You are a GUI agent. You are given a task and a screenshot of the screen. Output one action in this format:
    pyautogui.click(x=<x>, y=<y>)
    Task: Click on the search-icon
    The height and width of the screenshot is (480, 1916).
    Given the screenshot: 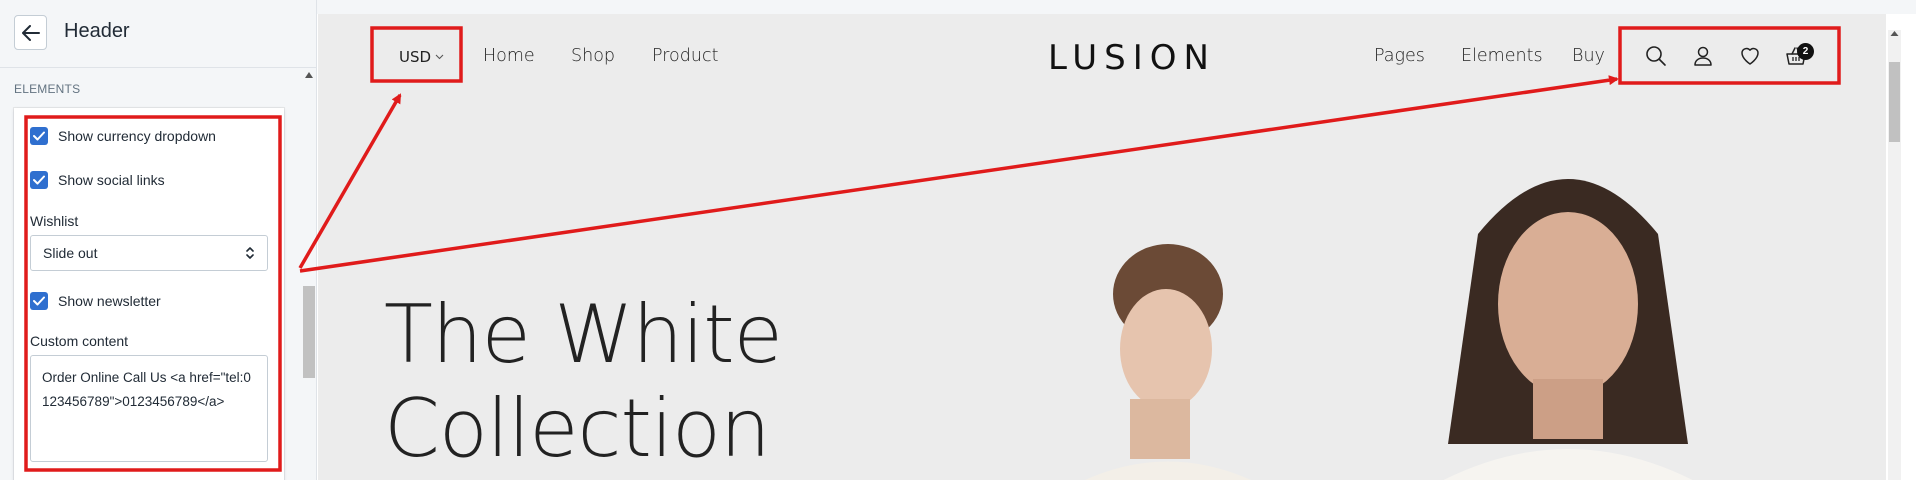 What is the action you would take?
    pyautogui.click(x=1656, y=56)
    